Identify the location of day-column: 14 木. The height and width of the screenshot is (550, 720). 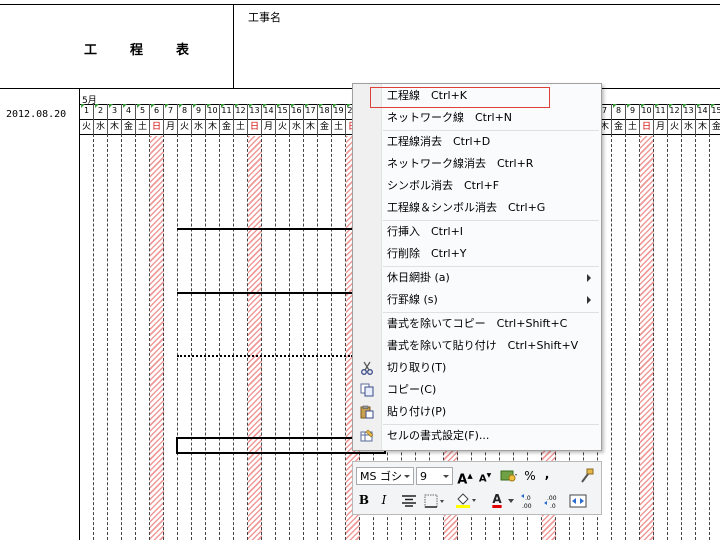
(703, 322).